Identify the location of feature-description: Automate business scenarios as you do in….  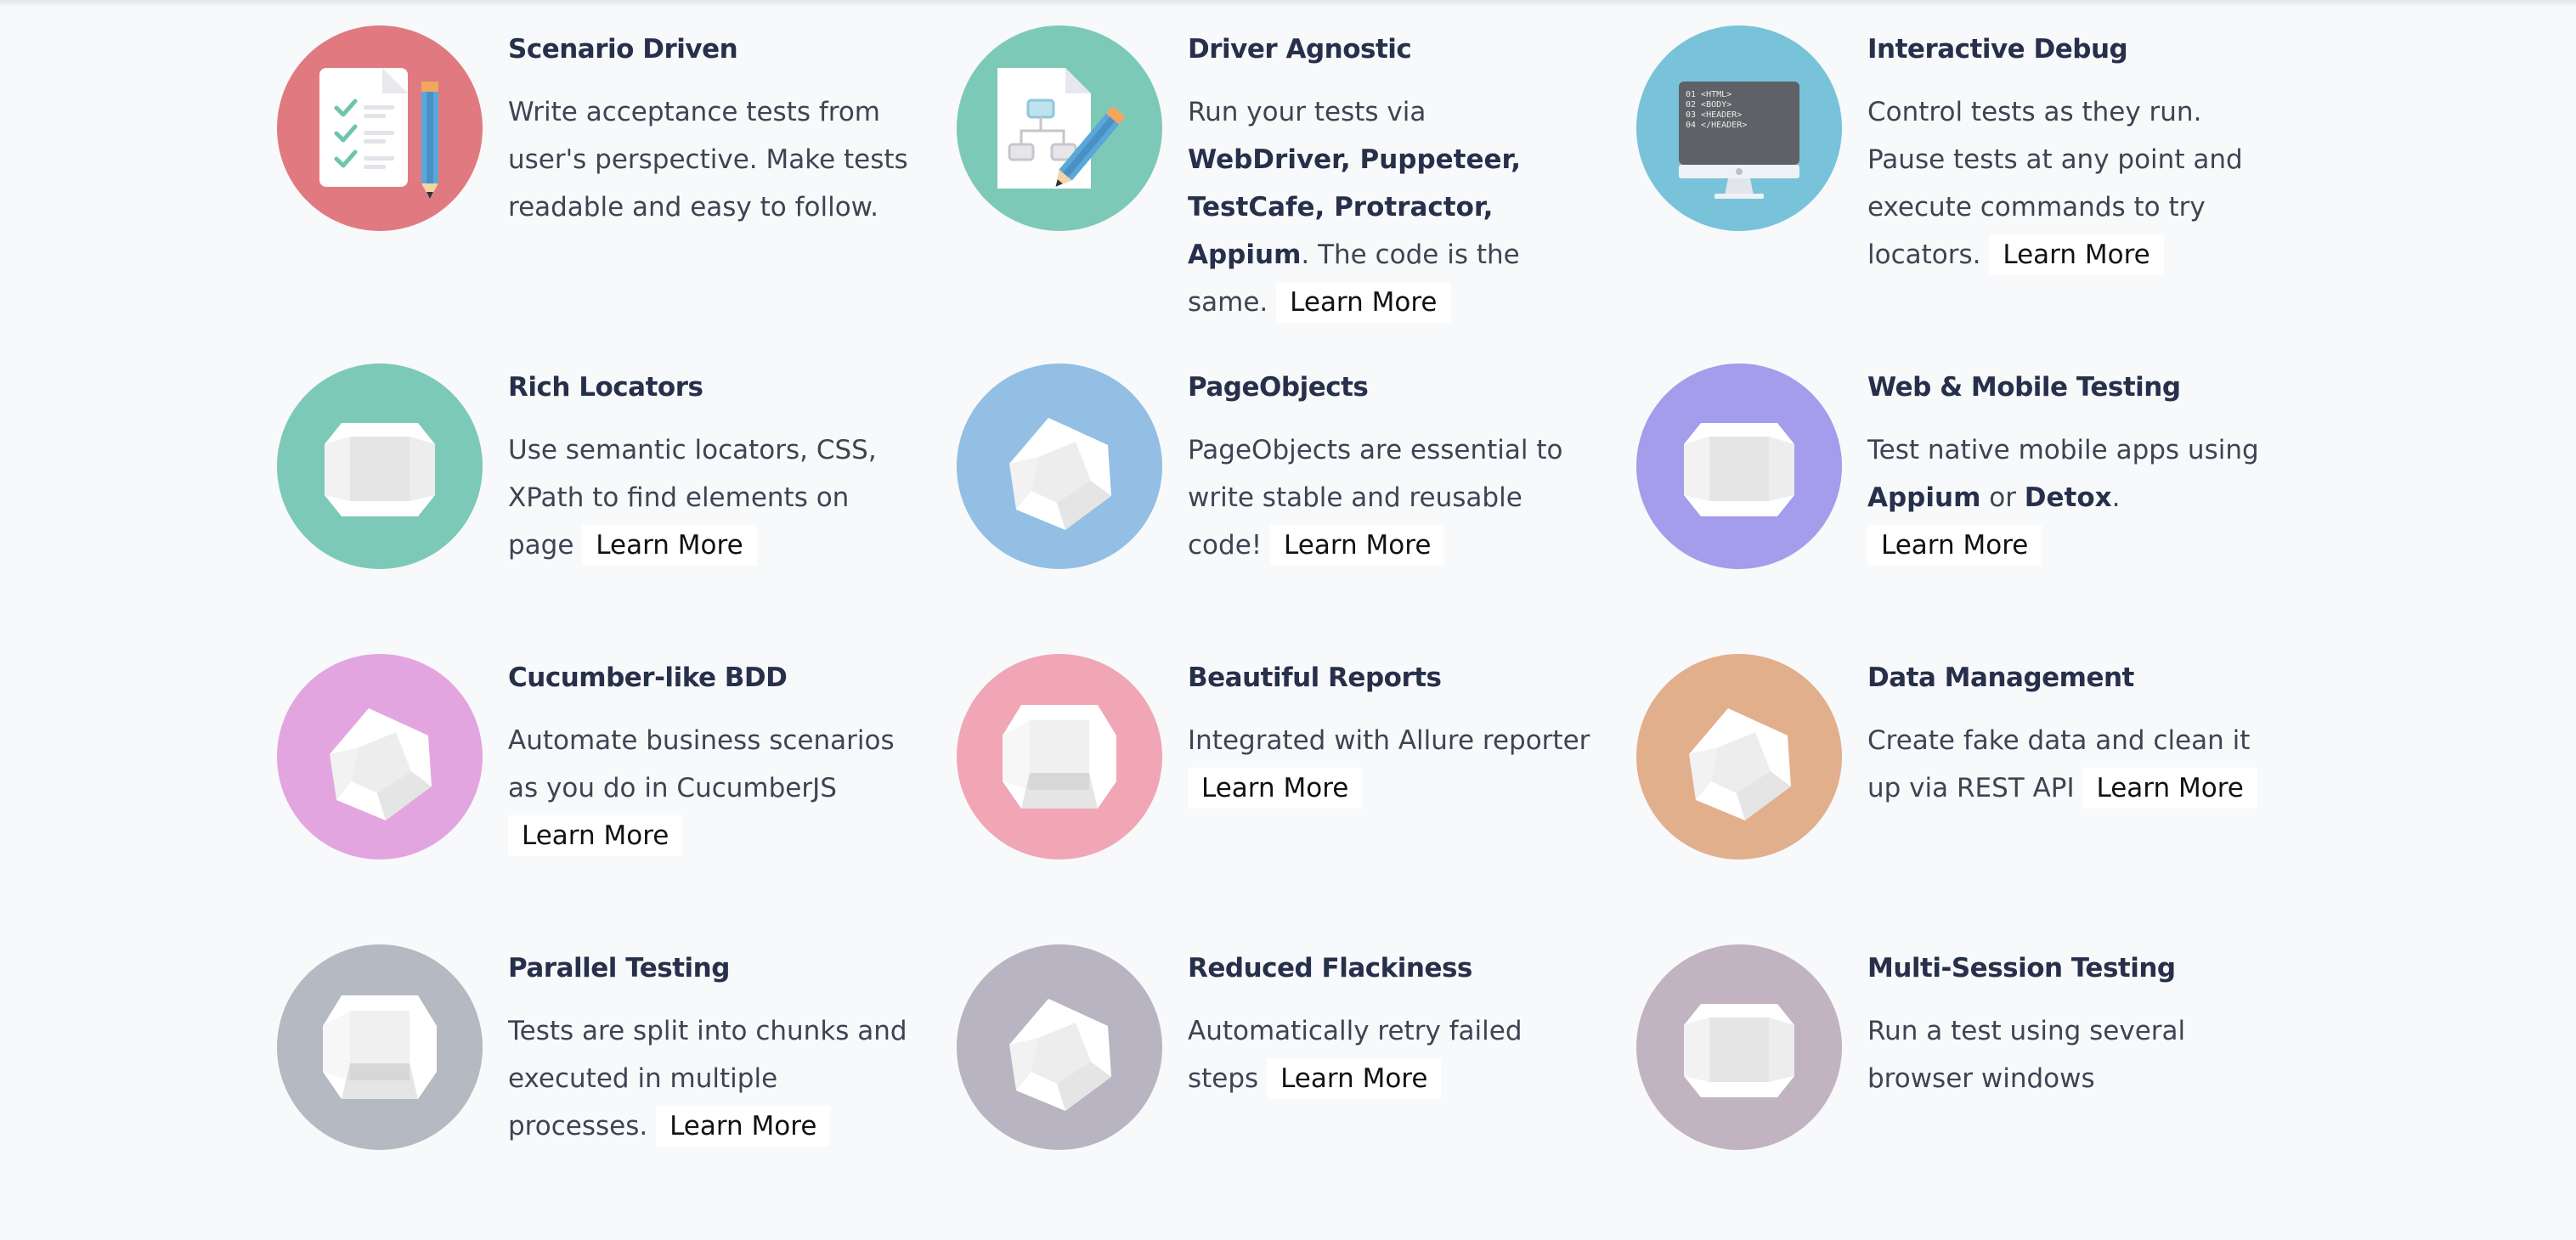
(712, 788).